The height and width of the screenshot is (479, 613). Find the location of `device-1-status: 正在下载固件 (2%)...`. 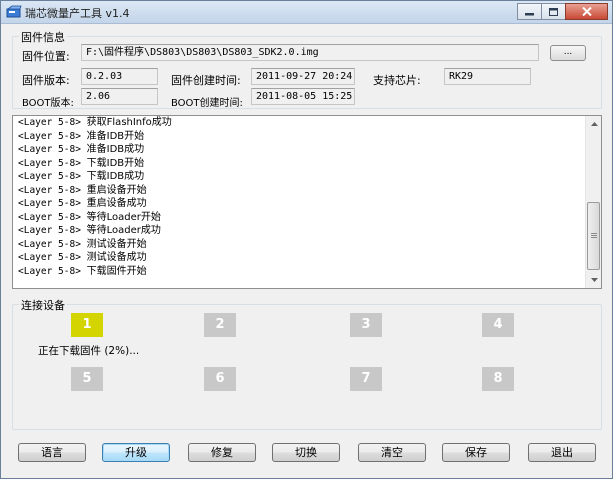

device-1-status: 正在下载固件 (2%)... is located at coordinates (89, 351).